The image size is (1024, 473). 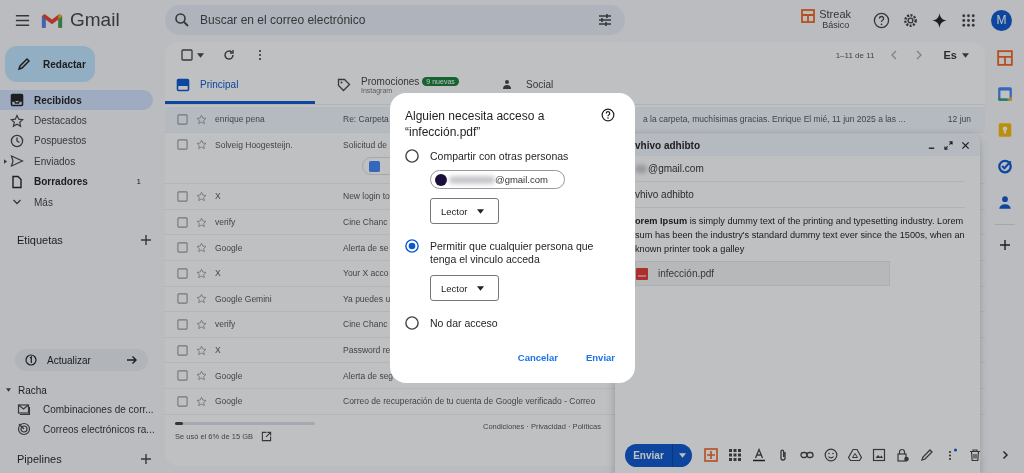 What do you see at coordinates (690, 249) in the screenshot?
I see `body-text-line: known printer took a galley` at bounding box center [690, 249].